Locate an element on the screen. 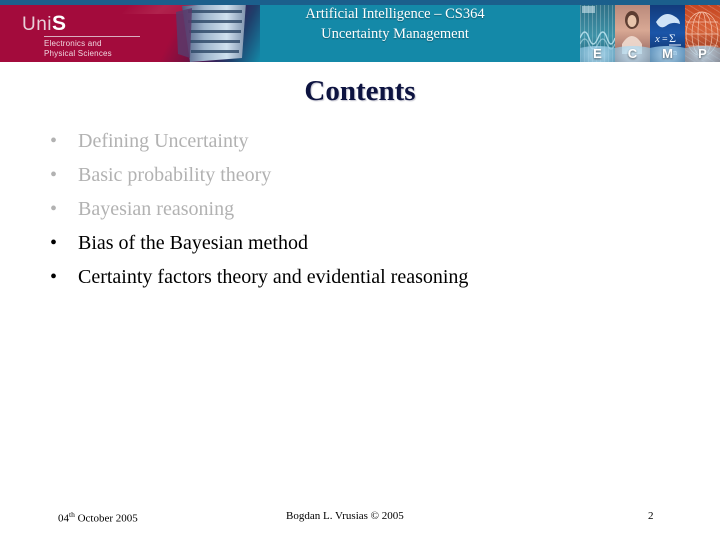  lecture-title: Uncertainty Management is located at coordinates (395, 34).